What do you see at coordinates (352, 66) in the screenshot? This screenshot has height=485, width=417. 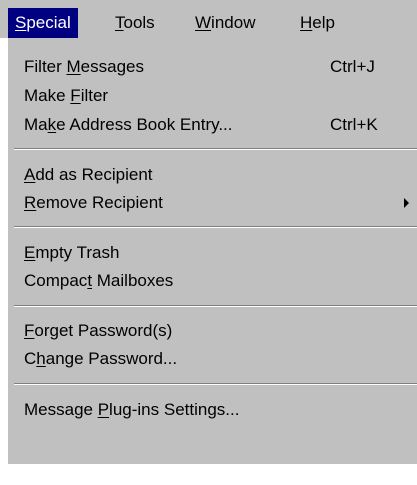 I see `filter-messages-shortcut: Ctrl+J` at bounding box center [352, 66].